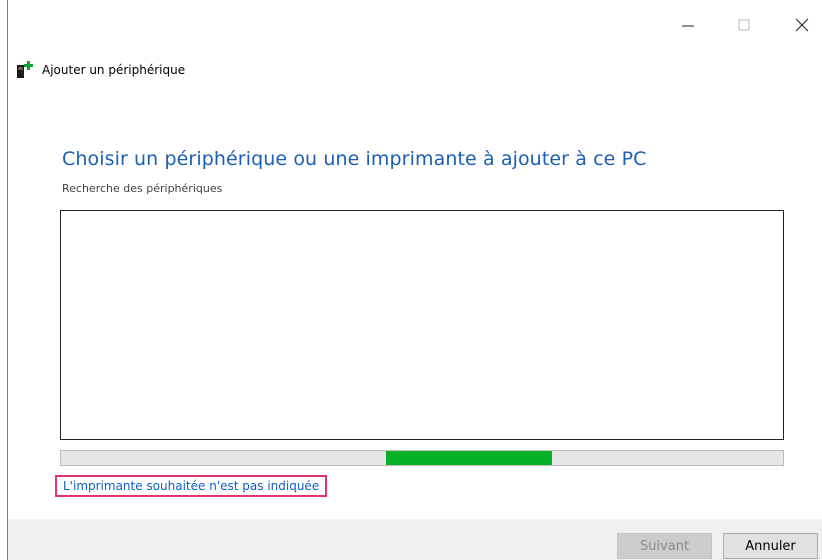 This screenshot has height=560, width=822. I want to click on maximize-button, so click(744, 25).